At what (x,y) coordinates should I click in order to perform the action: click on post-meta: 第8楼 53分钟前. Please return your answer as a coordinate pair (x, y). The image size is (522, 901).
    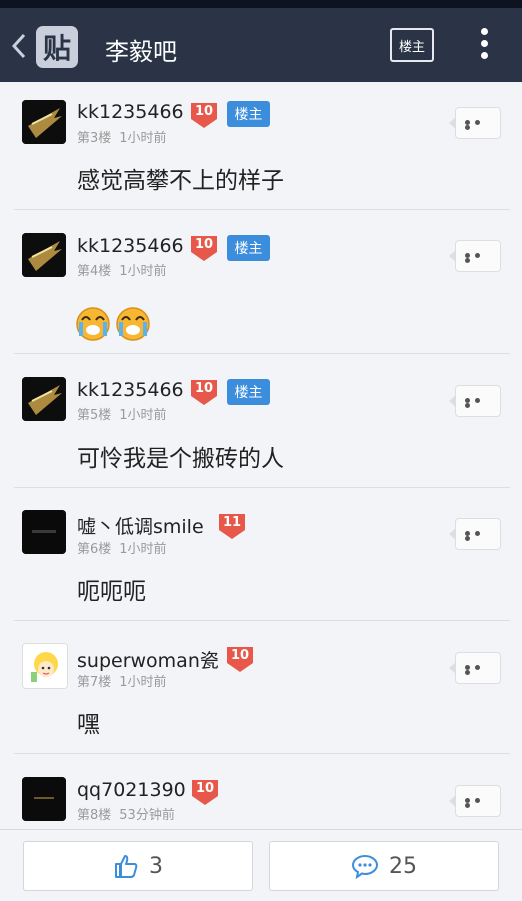
    Looking at the image, I should click on (126, 813).